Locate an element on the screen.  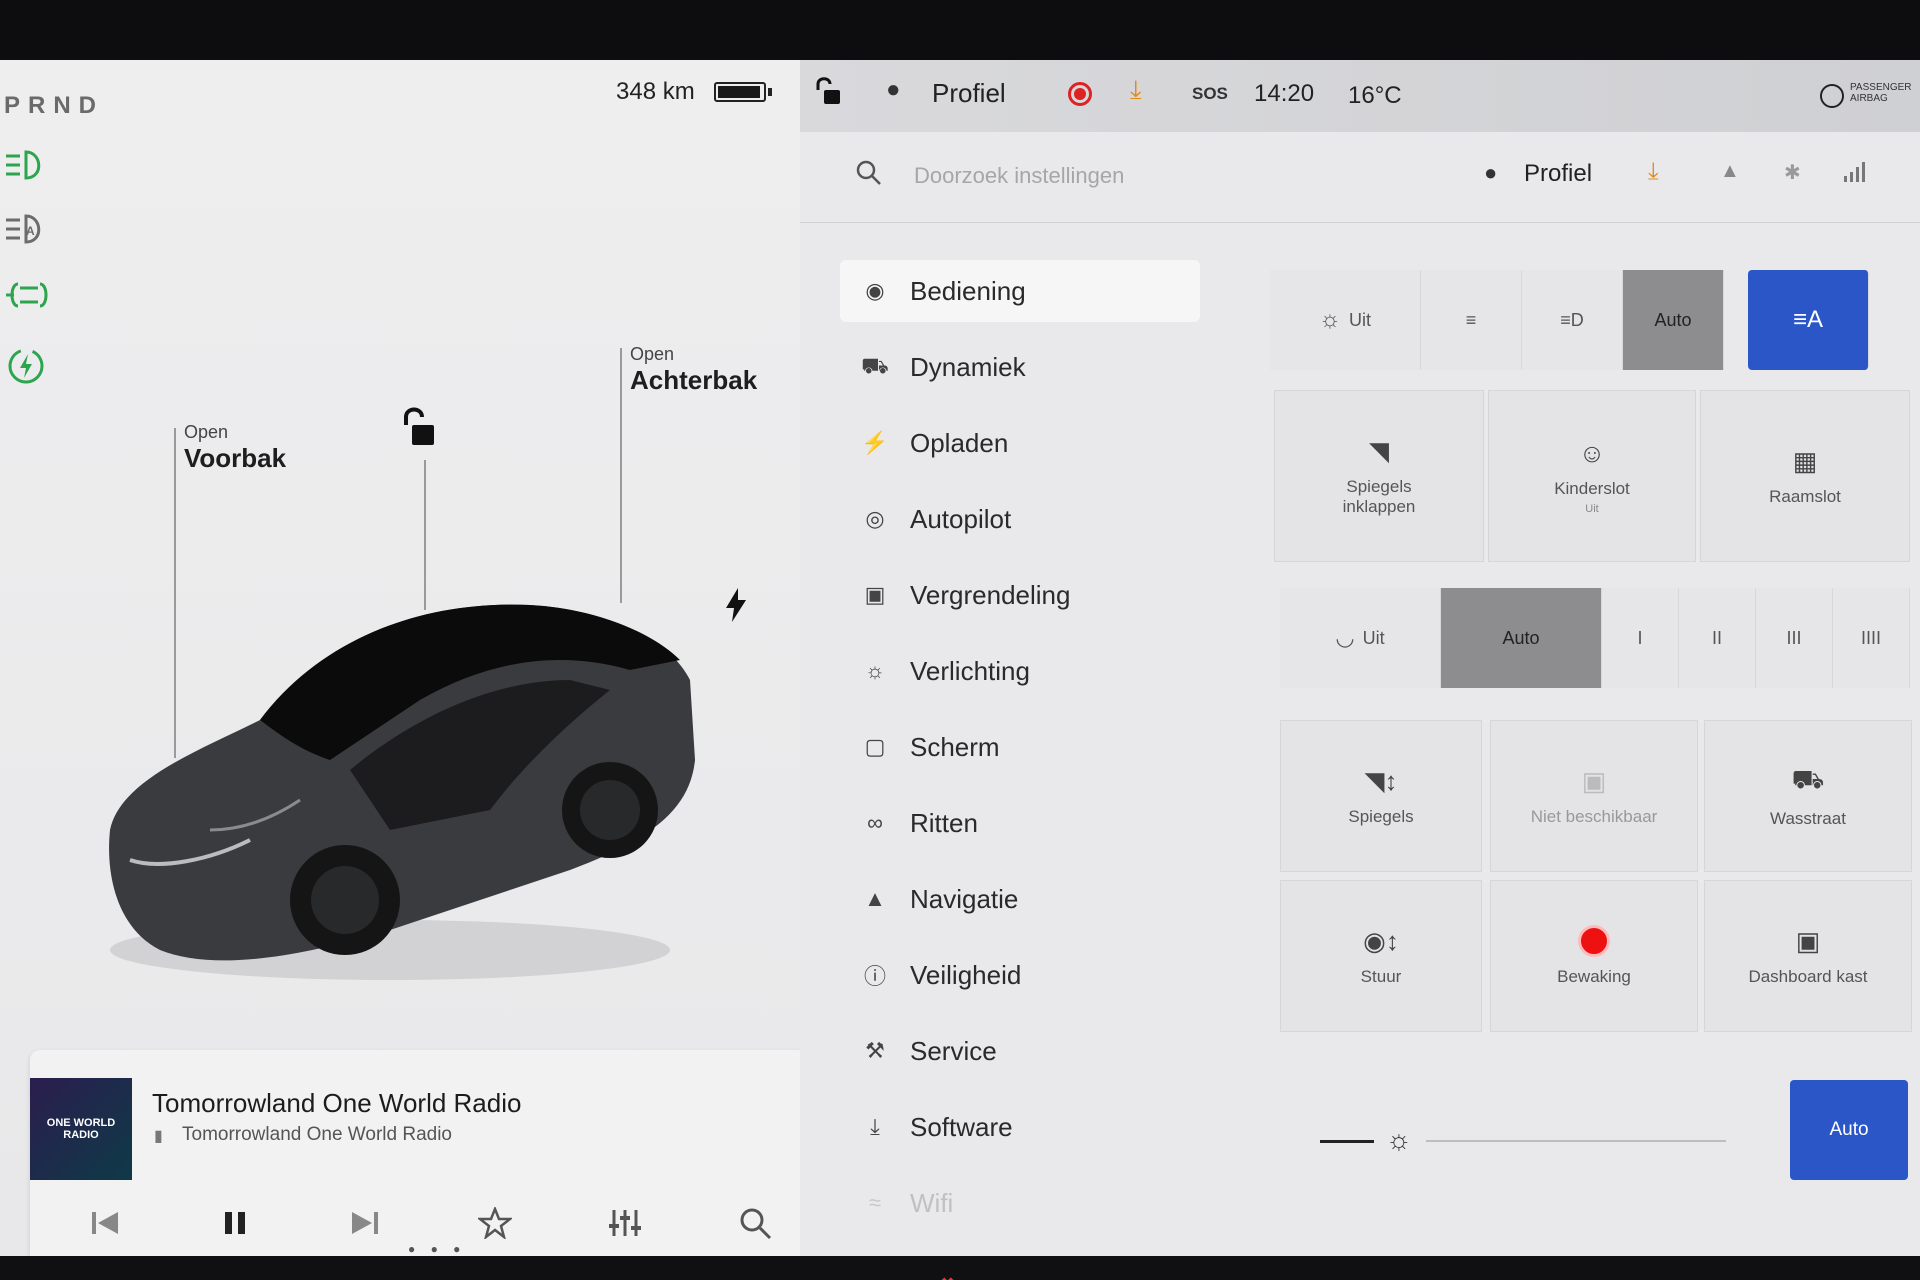
calendar-icon: ▦ is located at coordinates (1163, 1277).